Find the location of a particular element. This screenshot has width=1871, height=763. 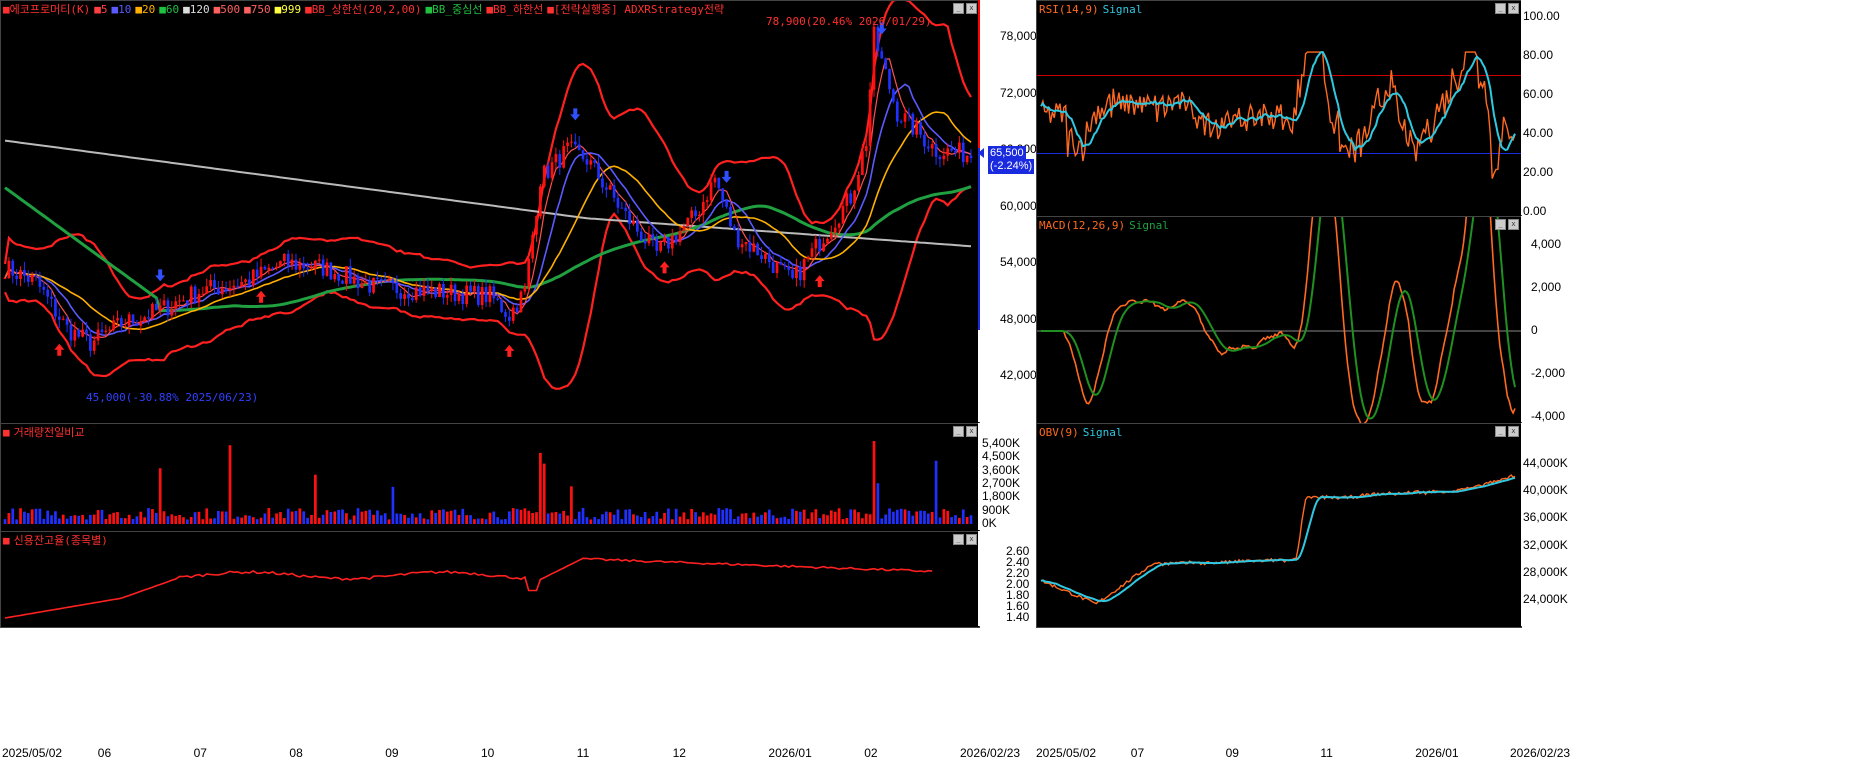

legend-item: ■5 is located at coordinates (100, 9).